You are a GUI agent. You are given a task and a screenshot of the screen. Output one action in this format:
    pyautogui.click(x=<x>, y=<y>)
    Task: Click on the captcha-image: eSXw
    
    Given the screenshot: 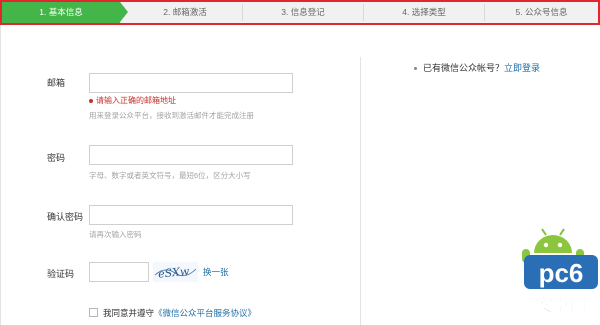 What is the action you would take?
    pyautogui.click(x=175, y=272)
    